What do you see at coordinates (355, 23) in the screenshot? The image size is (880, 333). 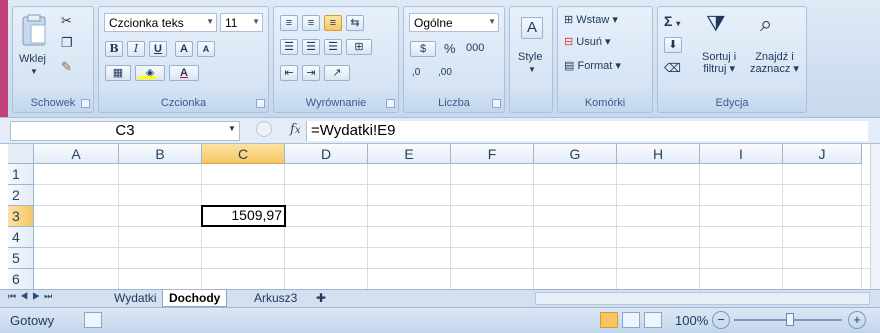 I see `wrap-text-icon: ⇆` at bounding box center [355, 23].